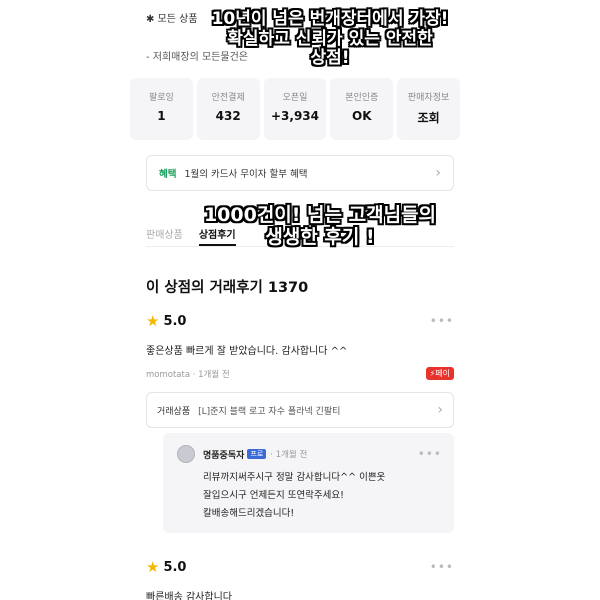 The height and width of the screenshot is (600, 600). Describe the element at coordinates (246, 174) in the screenshot. I see `benefit-text: 1월의 카드사 무이자 할부 혜택` at that location.